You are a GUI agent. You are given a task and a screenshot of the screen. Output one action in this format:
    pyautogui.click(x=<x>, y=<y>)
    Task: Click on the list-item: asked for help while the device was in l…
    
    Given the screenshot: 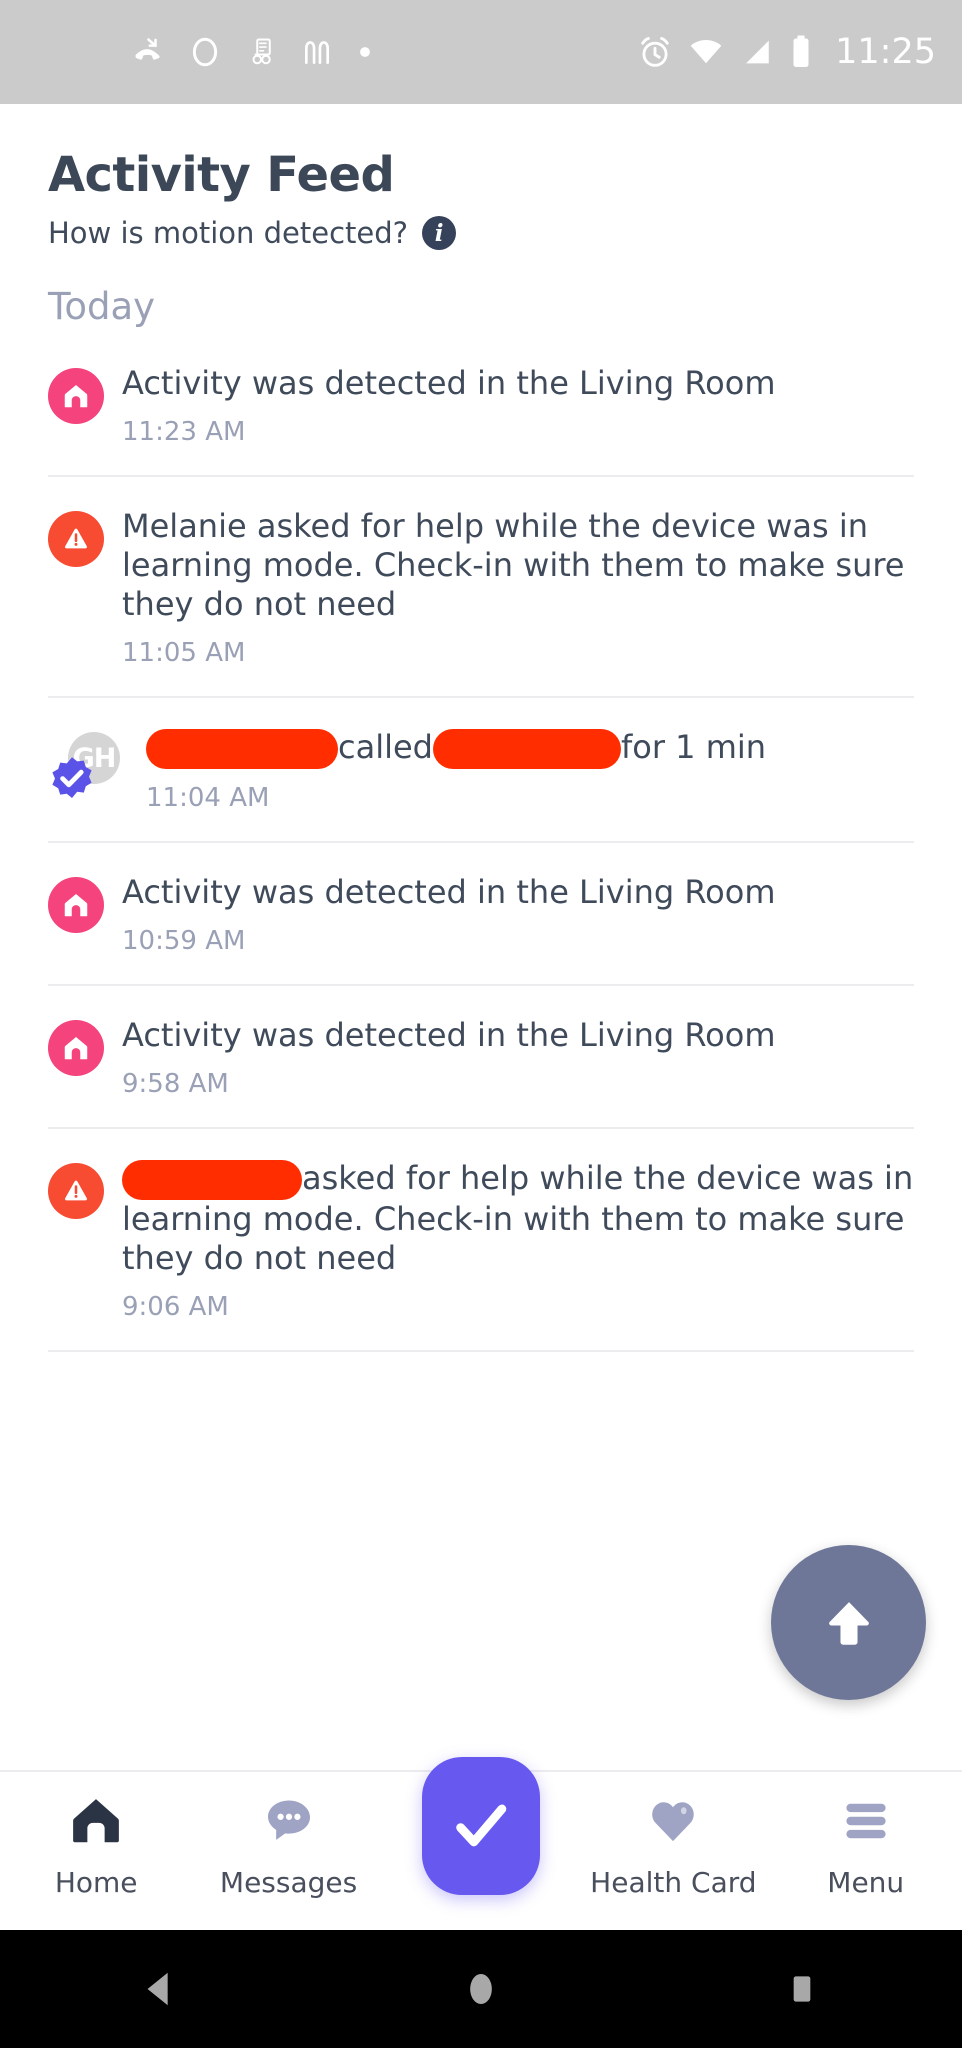 What is the action you would take?
    pyautogui.click(x=481, y=1240)
    